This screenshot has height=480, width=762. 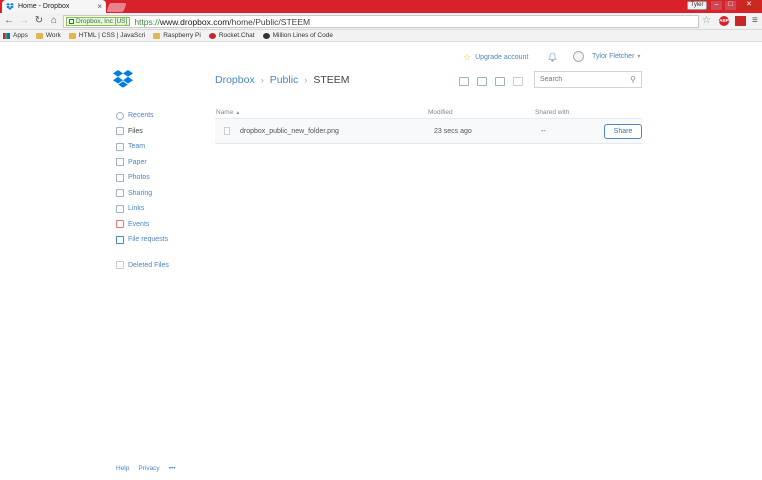 I want to click on sidebar-item-files: Files, so click(x=161, y=132).